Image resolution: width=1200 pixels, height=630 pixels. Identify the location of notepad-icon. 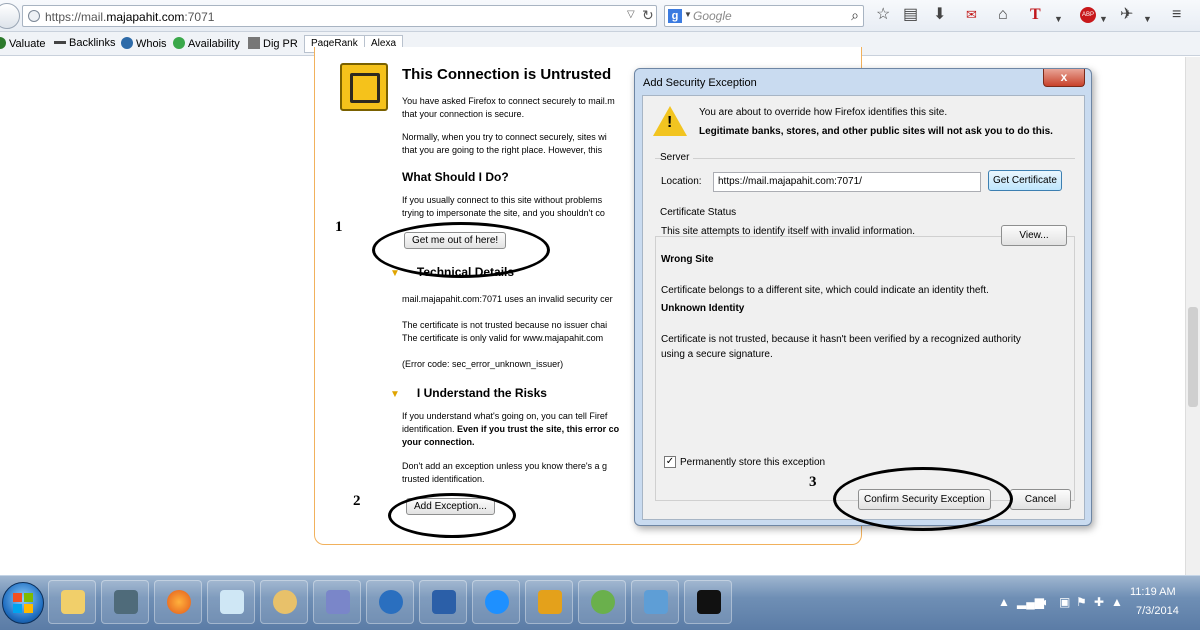
(231, 602).